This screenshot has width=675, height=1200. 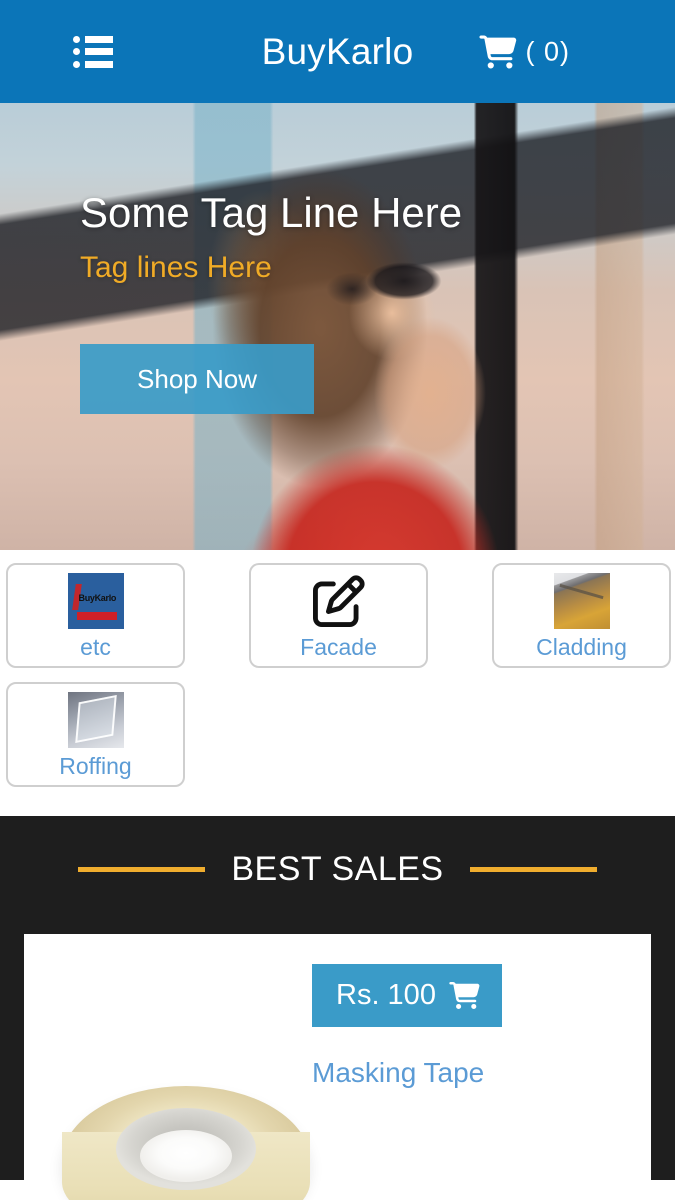 I want to click on category-row: BuyKarlo etc Facade Cladding, so click(x=337, y=615).